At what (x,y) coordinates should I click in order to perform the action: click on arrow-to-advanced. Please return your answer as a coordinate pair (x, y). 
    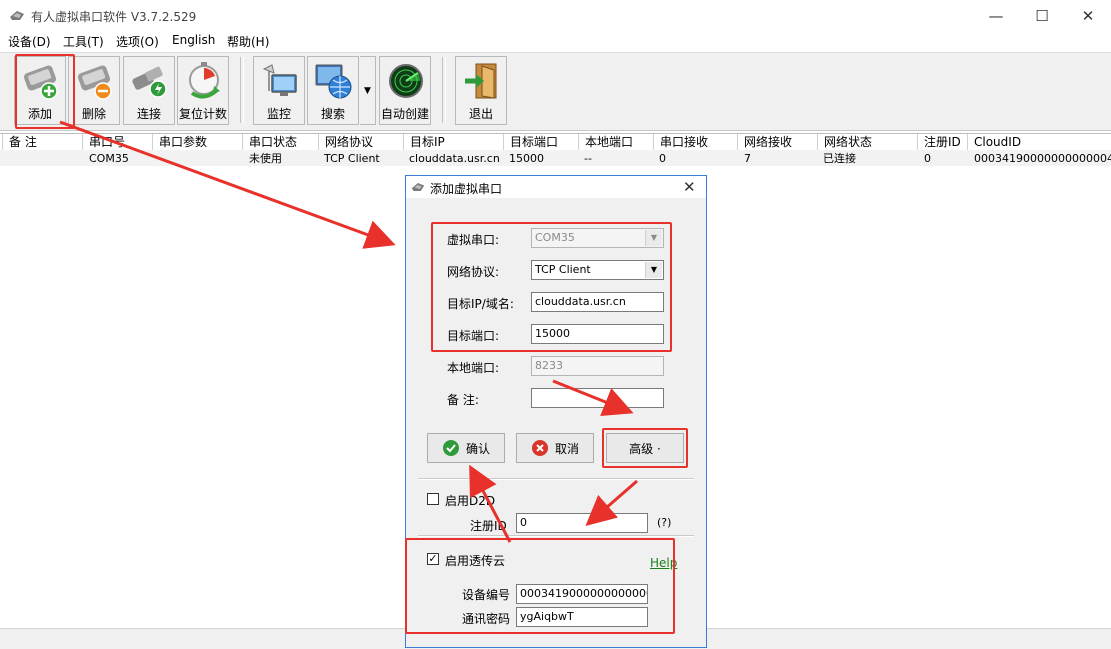
    Looking at the image, I should click on (593, 398).